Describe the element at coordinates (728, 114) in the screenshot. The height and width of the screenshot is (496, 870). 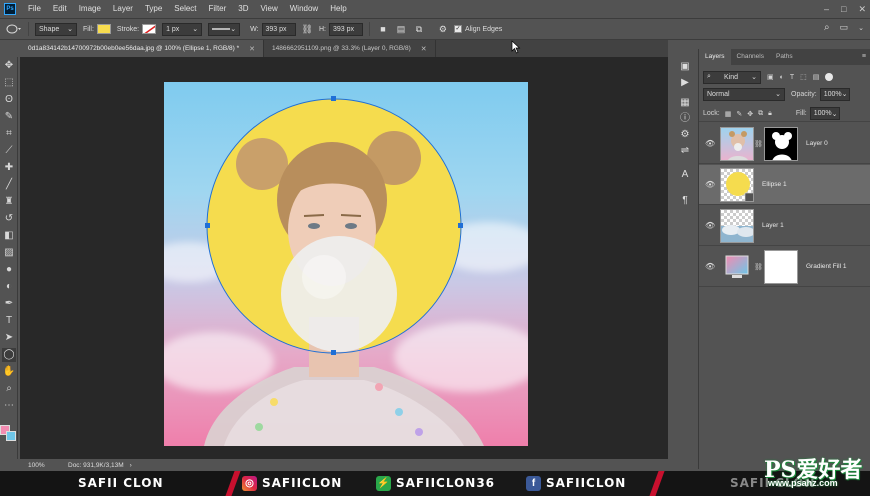
I see `lock-transparent-icon: ▦` at that location.